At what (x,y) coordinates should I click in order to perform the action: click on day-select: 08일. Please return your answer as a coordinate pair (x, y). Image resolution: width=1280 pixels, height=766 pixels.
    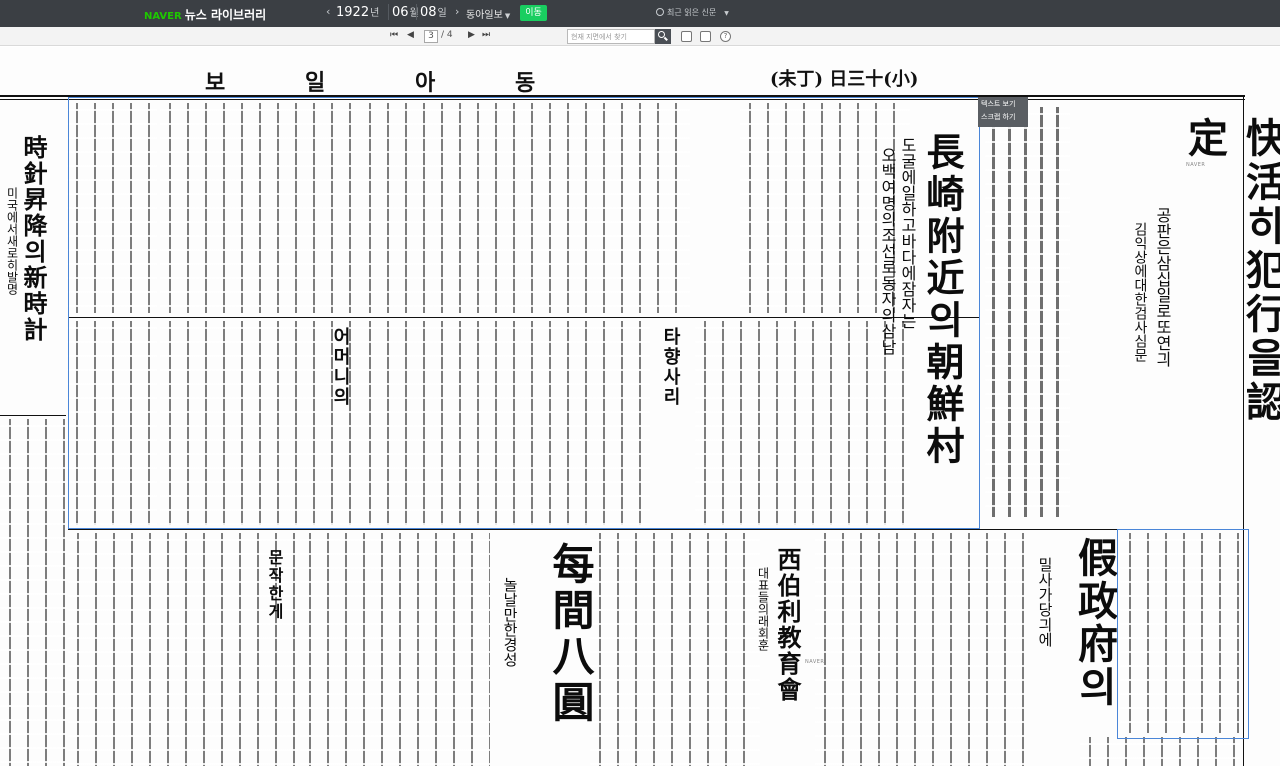
    Looking at the image, I should click on (433, 12).